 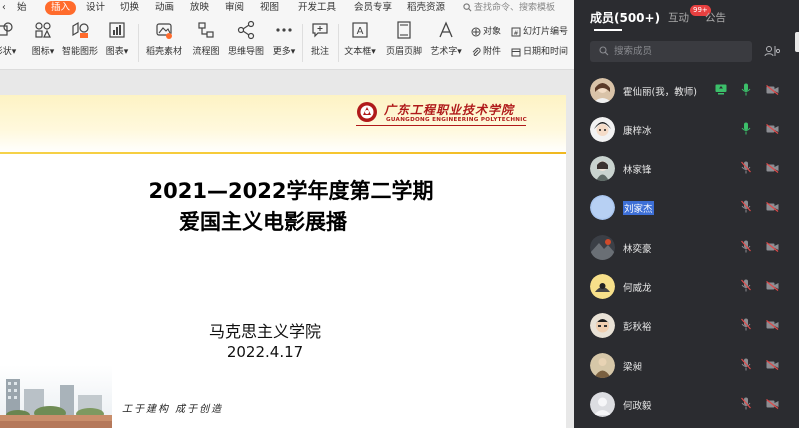 I want to click on tool-chart: 图表▾, so click(x=117, y=42).